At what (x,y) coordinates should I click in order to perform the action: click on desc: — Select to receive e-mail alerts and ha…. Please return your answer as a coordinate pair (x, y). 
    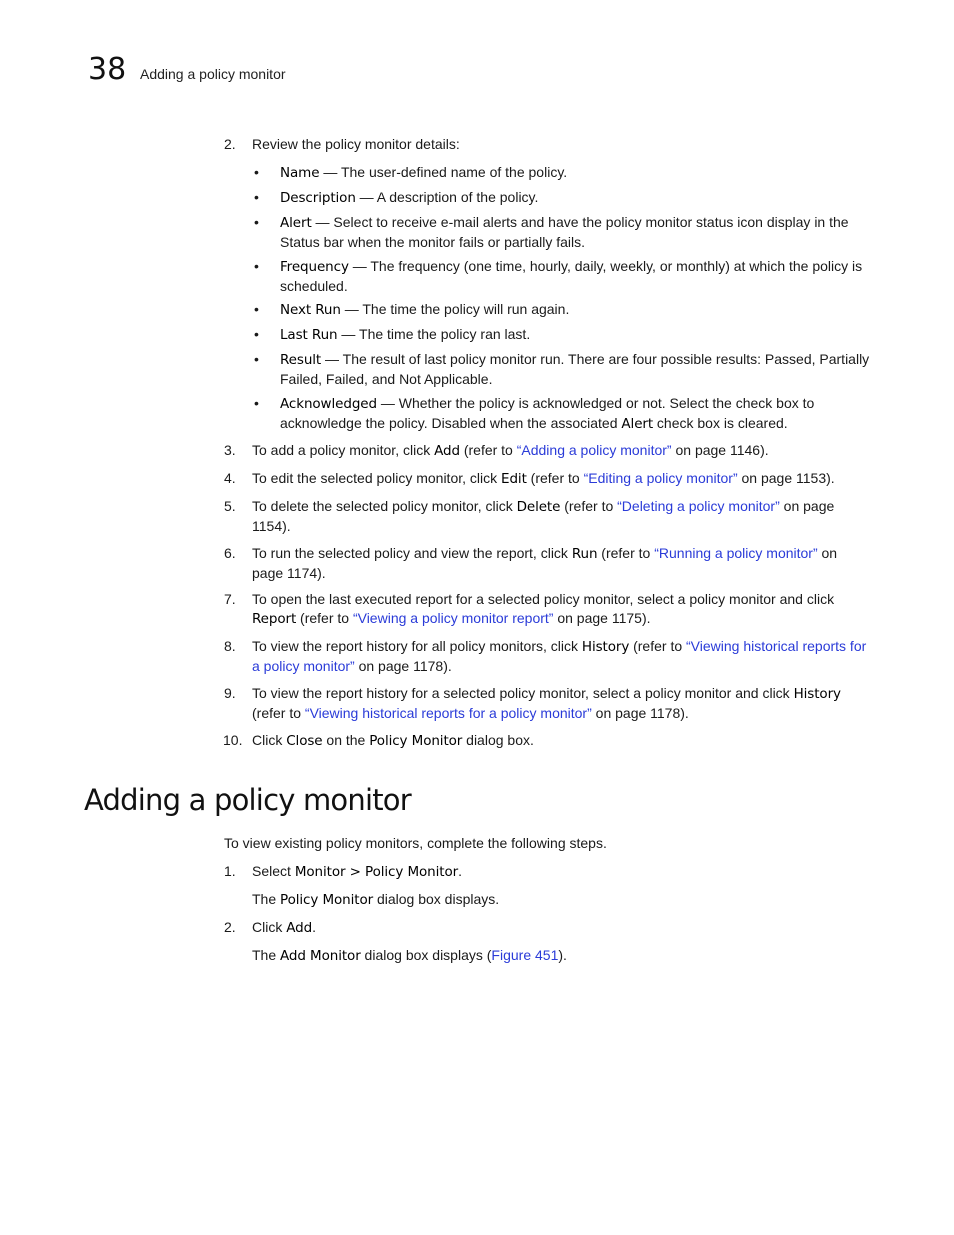
    Looking at the image, I should click on (564, 232).